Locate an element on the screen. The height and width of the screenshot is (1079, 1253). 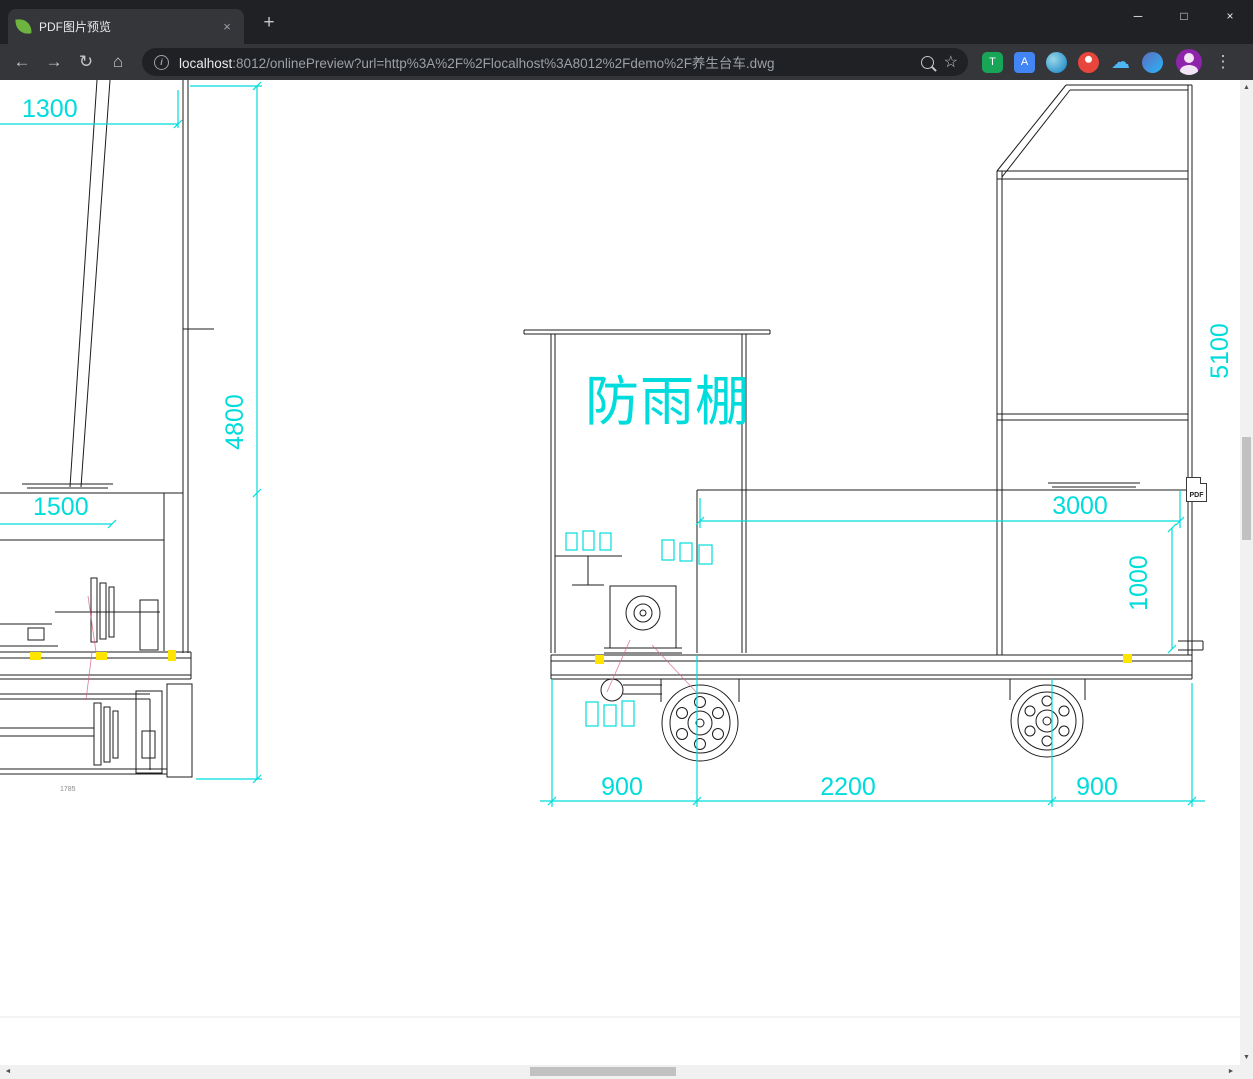
minimize-button: ─ is located at coordinates (1138, 16).